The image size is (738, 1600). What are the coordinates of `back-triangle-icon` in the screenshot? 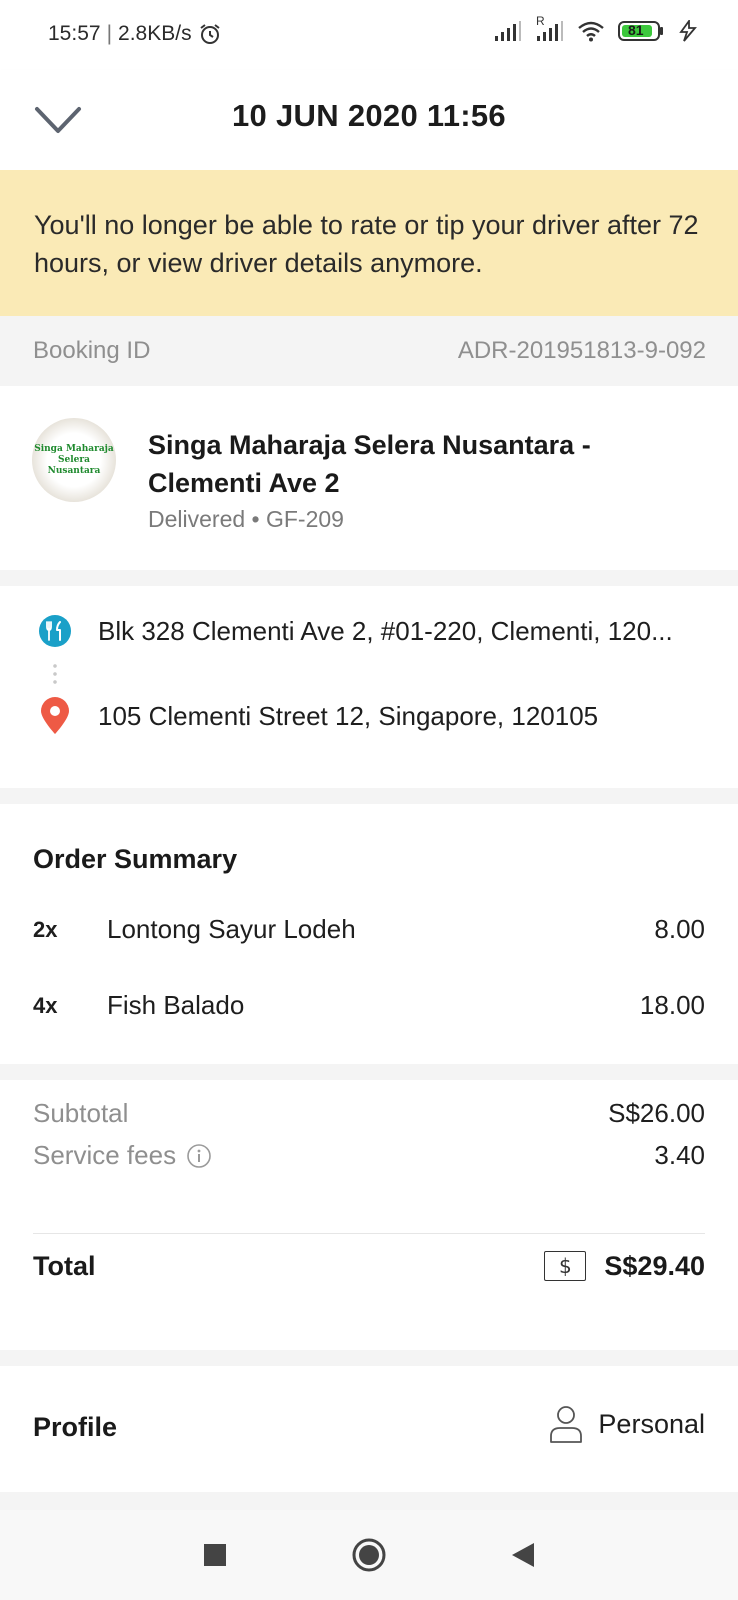 It's located at (523, 1555).